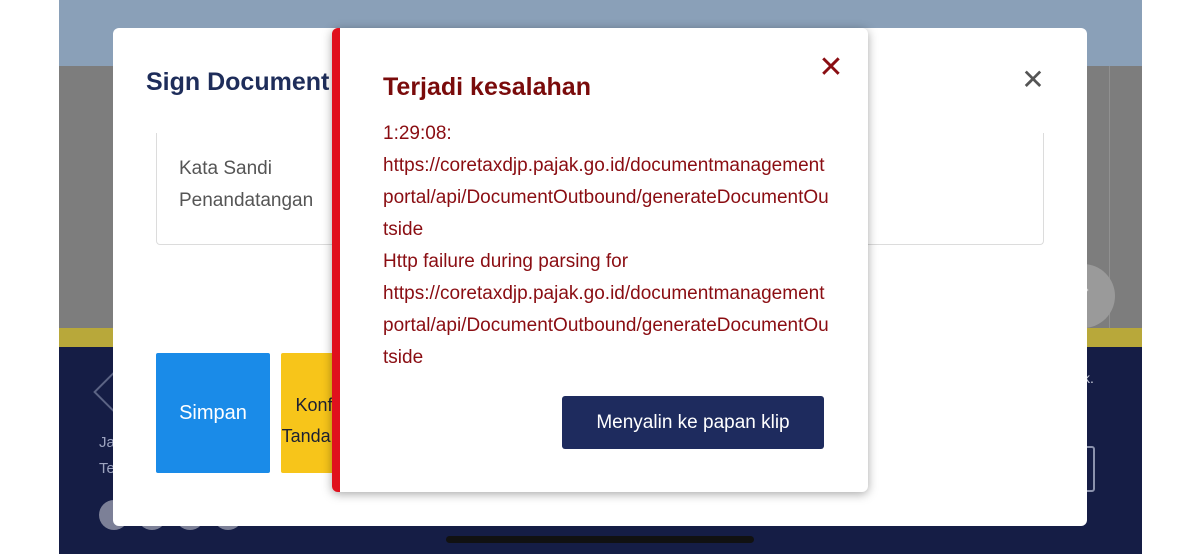 The image size is (1200, 554). Describe the element at coordinates (417, 133) in the screenshot. I see `error-line: 1:29:08:` at that location.